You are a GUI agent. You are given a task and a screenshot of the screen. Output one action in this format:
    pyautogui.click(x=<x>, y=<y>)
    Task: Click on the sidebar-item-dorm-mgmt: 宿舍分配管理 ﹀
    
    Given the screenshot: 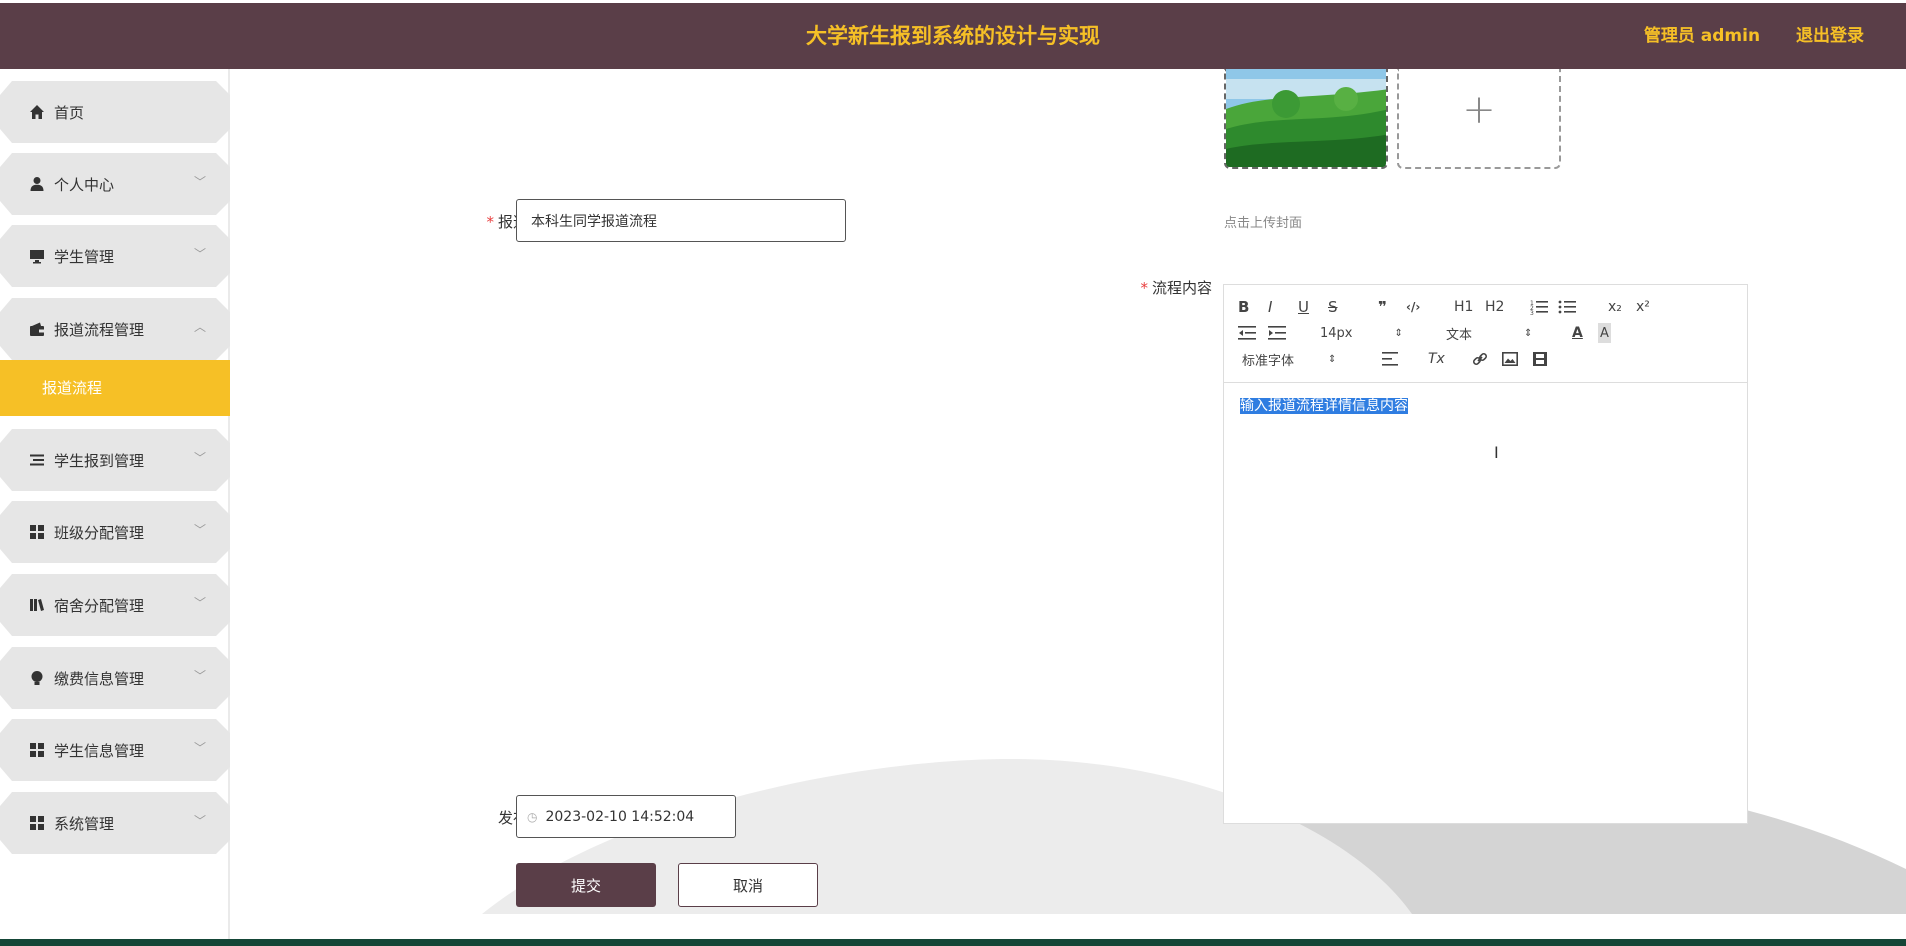 What is the action you would take?
    pyautogui.click(x=115, y=605)
    